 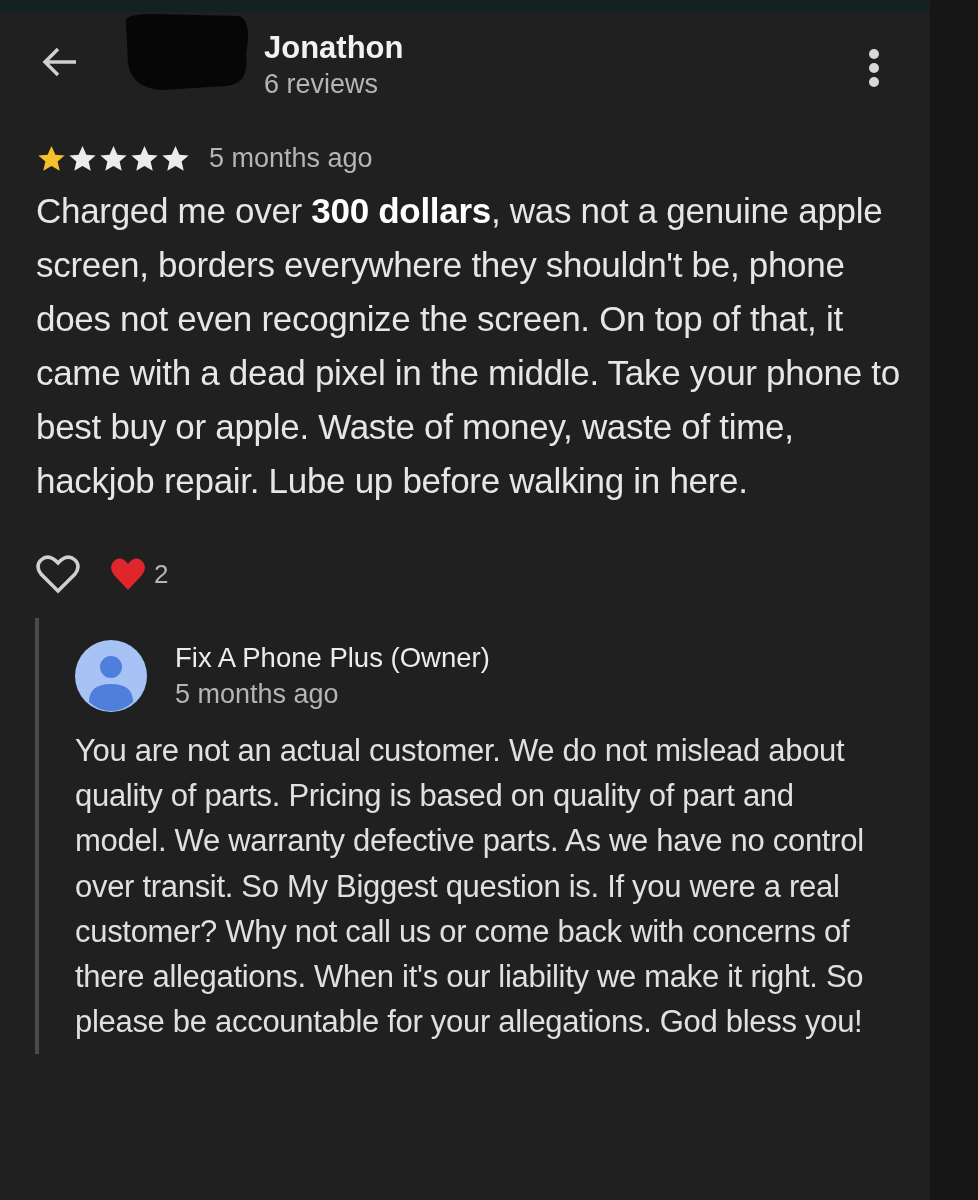 I want to click on reply-time: 5 months ago, so click(x=257, y=694).